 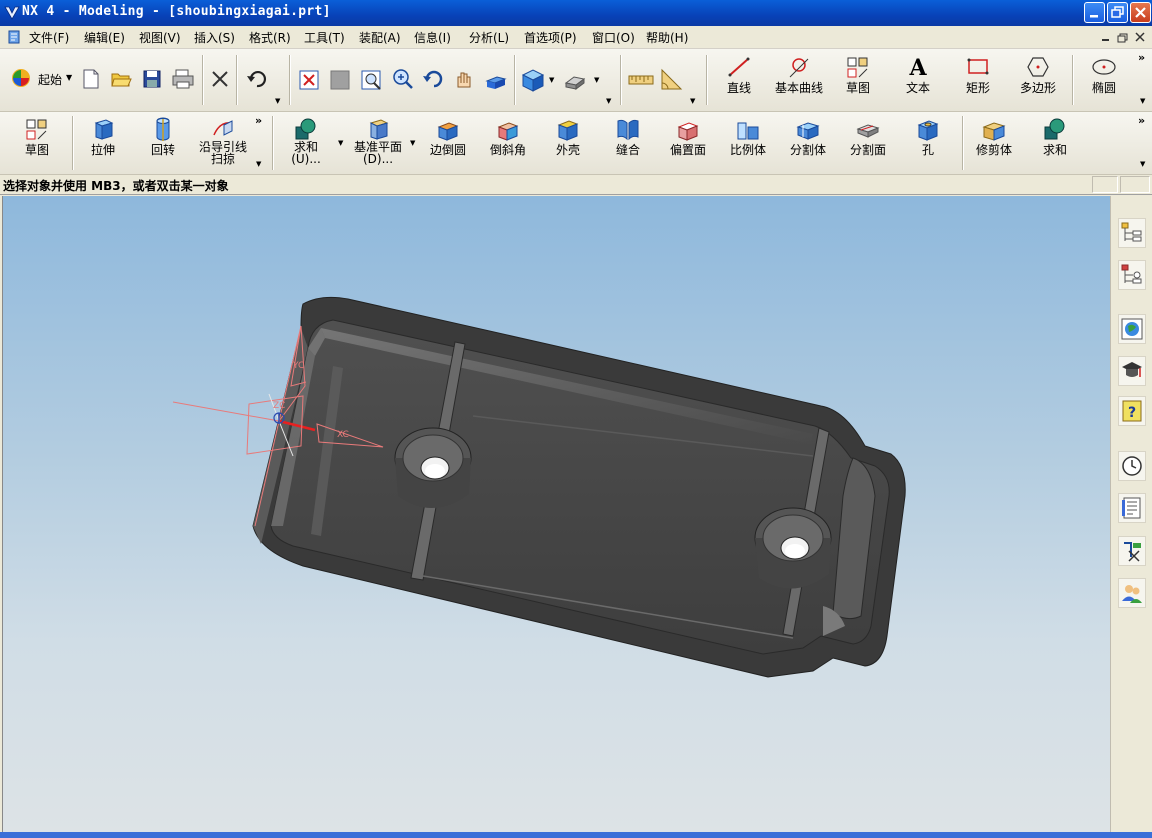 I want to click on revolve-icon, so click(x=163, y=129).